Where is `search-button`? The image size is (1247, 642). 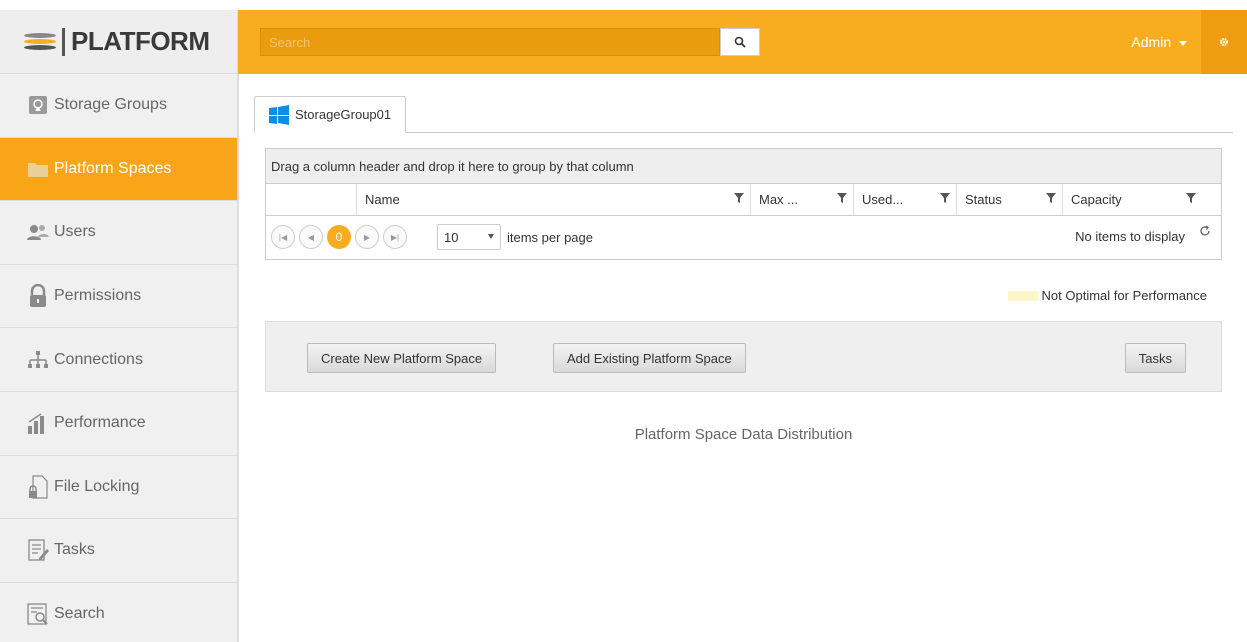 search-button is located at coordinates (740, 42).